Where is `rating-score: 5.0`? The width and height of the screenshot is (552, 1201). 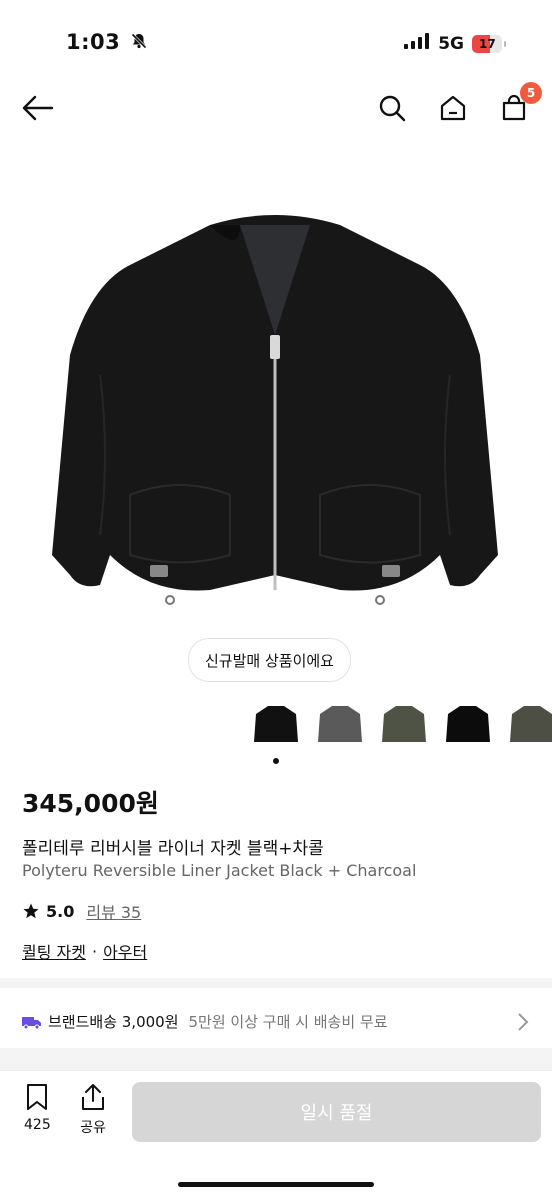 rating-score: 5.0 is located at coordinates (60, 911).